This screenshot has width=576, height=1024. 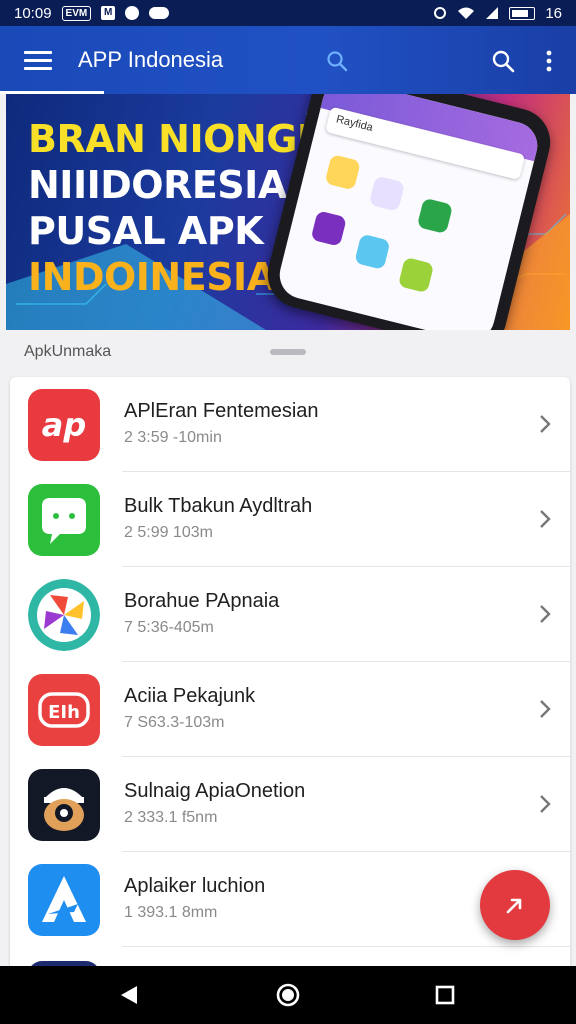 What do you see at coordinates (33, 13) in the screenshot?
I see `status-time: 10:09` at bounding box center [33, 13].